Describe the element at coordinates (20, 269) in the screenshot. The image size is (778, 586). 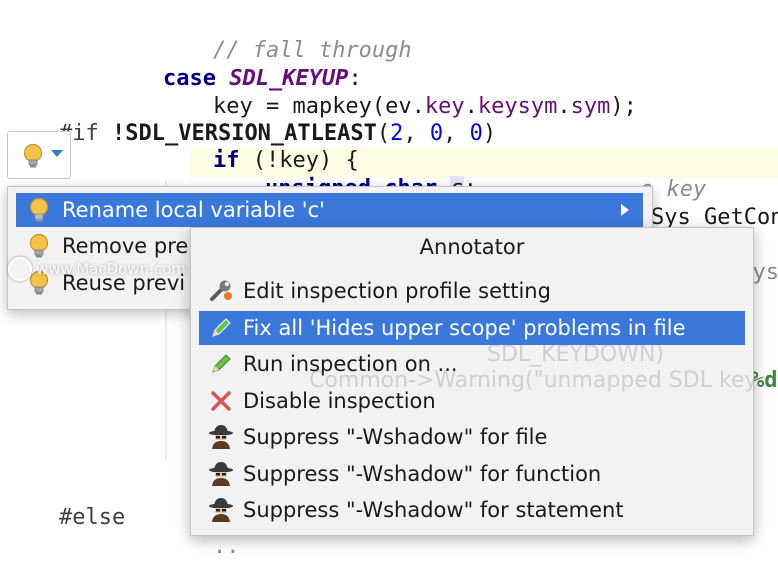
I see `watermark-logo-icon` at that location.